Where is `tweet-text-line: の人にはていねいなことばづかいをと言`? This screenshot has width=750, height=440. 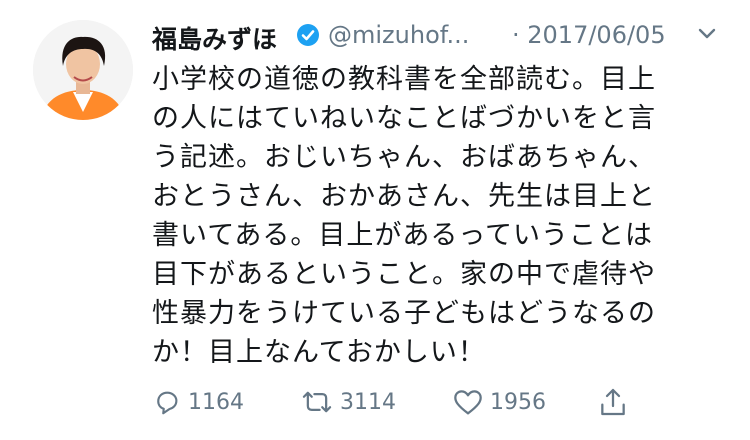
tweet-text-line: の人にはていねいなことばづかいをと言 is located at coordinates (404, 118).